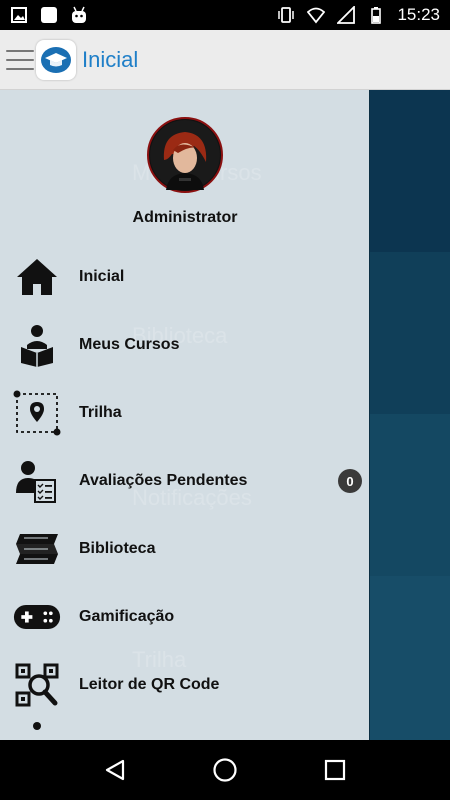 The width and height of the screenshot is (450, 800). What do you see at coordinates (163, 480) in the screenshot?
I see `drawer-item-label: Avaliações Pendentes` at bounding box center [163, 480].